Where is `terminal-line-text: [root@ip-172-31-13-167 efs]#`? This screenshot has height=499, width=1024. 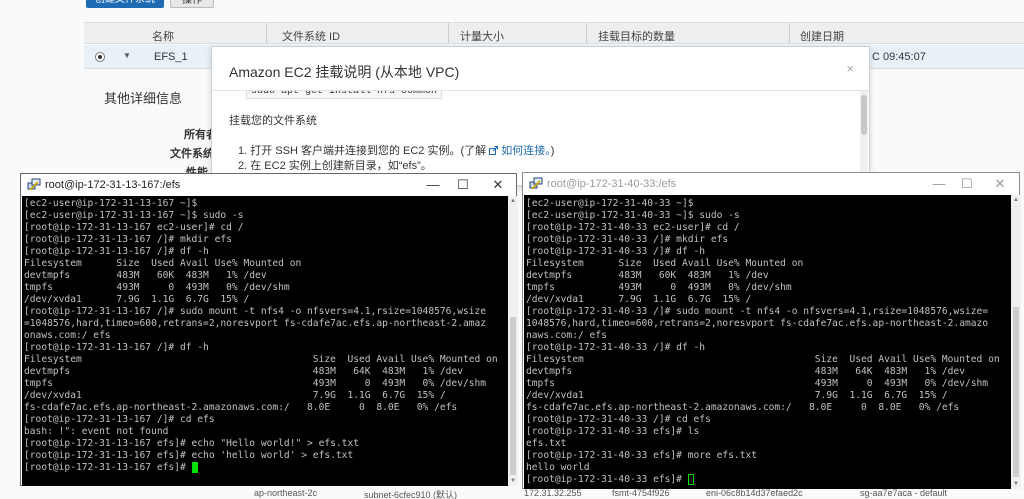
terminal-line-text: [root@ip-172-31-13-167 efs]# is located at coordinates (108, 467).